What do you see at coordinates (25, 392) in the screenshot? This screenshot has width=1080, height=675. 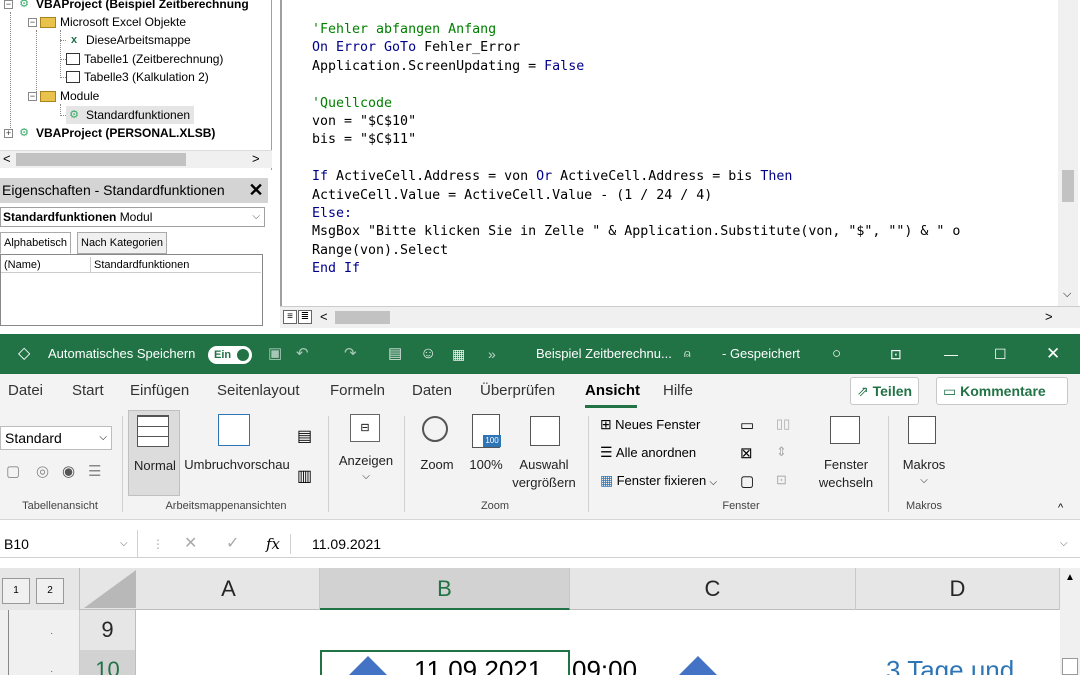 I see `tab-datei: Datei` at bounding box center [25, 392].